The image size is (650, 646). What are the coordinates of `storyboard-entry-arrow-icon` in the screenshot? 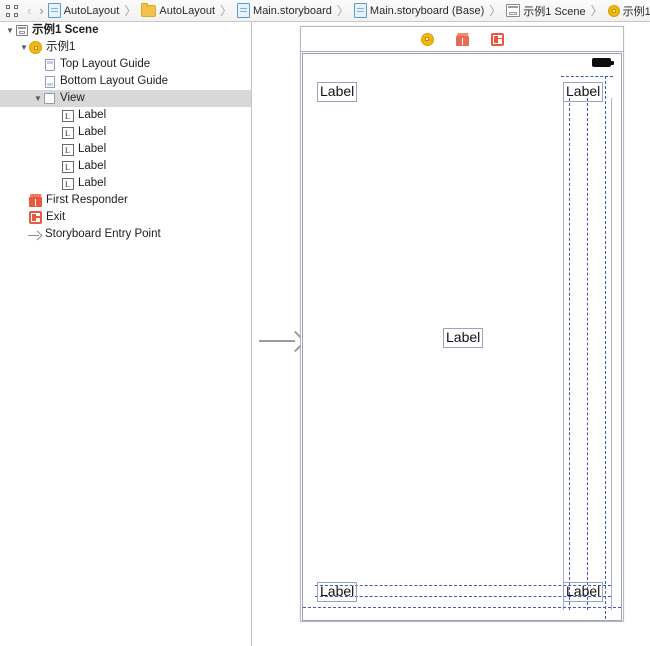 It's located at (283, 341).